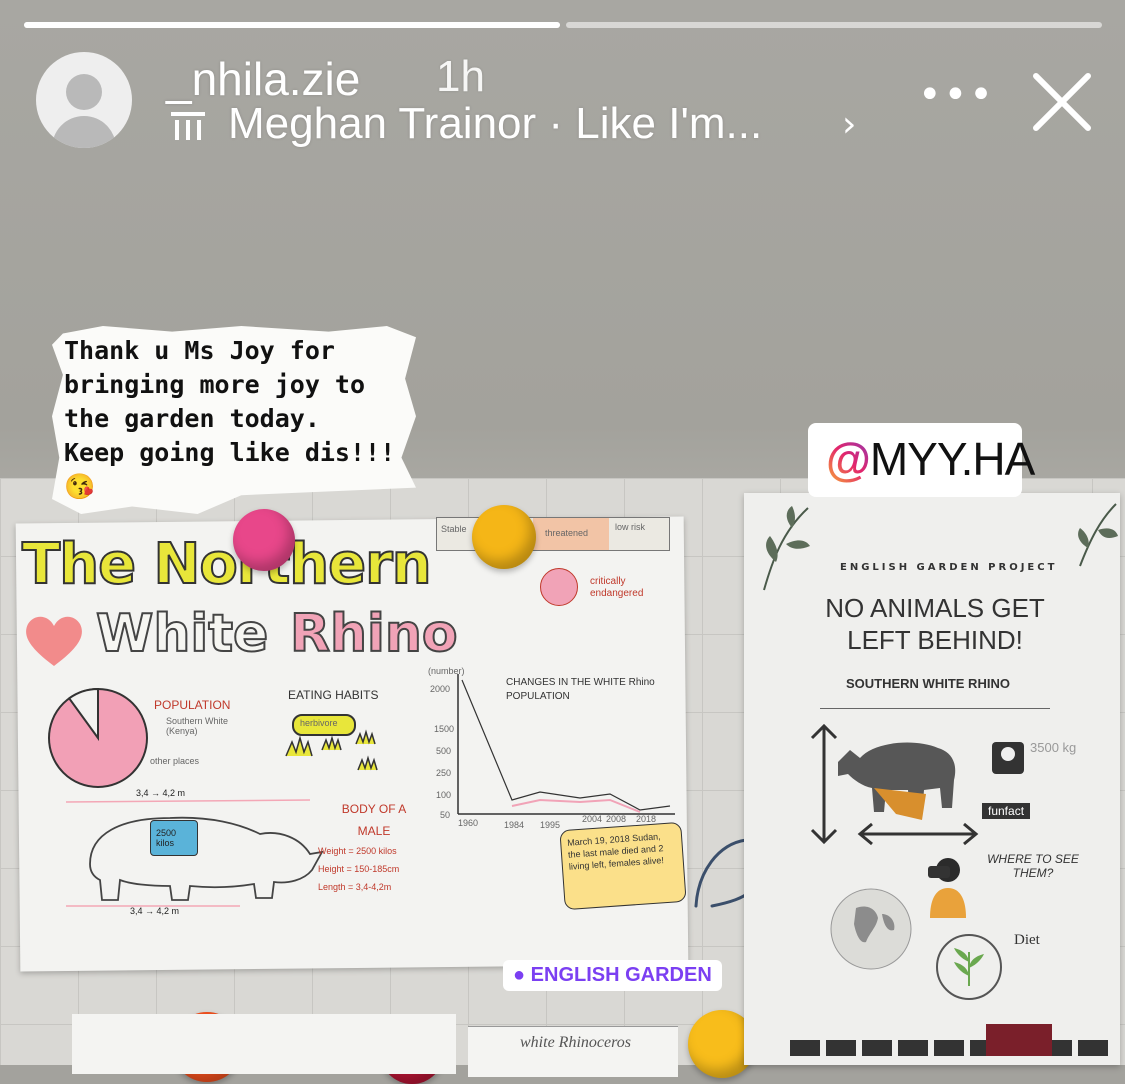 The image size is (1125, 1084). I want to click on chart-xtick: 2008, so click(616, 819).